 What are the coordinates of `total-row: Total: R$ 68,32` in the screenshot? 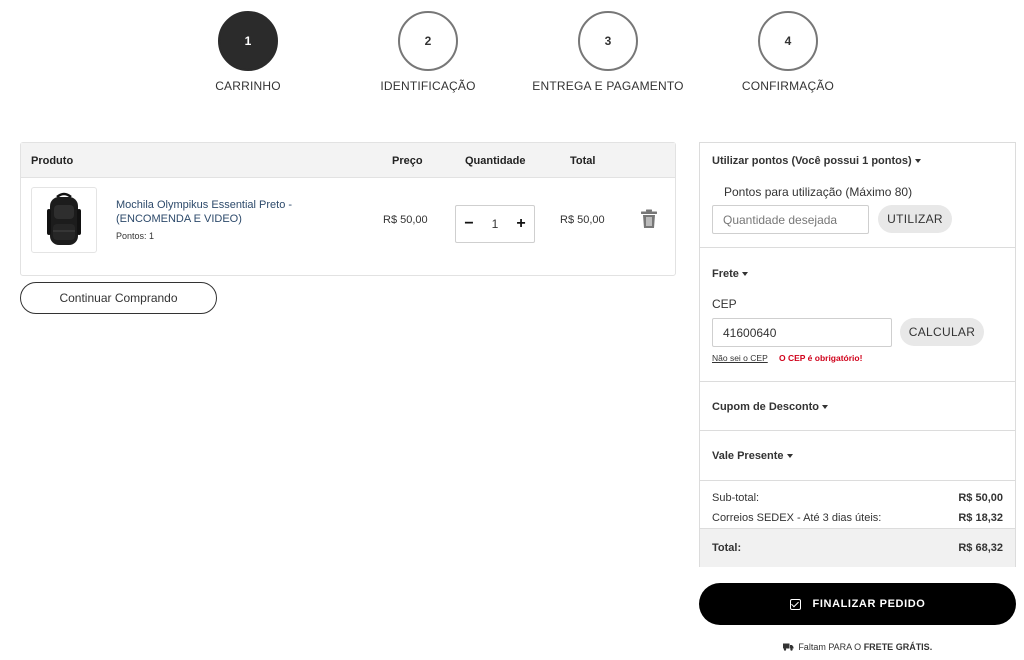 It's located at (857, 548).